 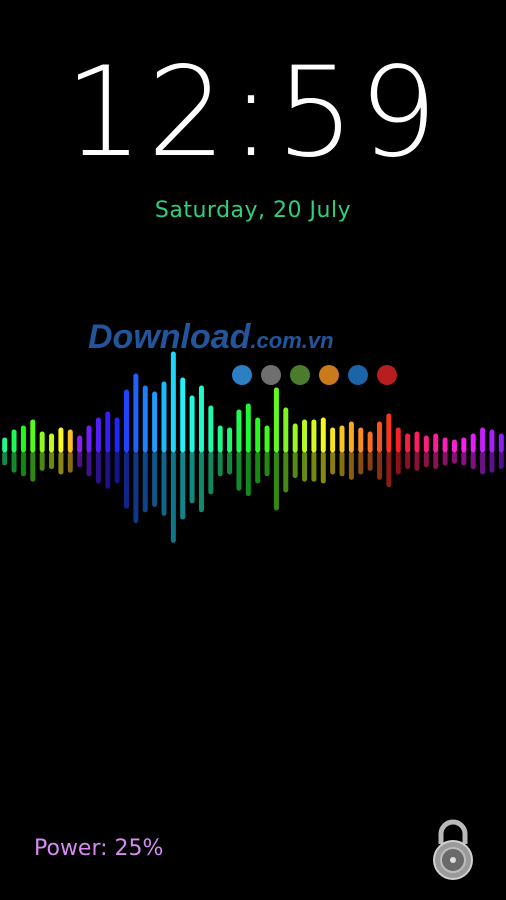 What do you see at coordinates (253, 210) in the screenshot?
I see `date-label: Saturday, 20 July` at bounding box center [253, 210].